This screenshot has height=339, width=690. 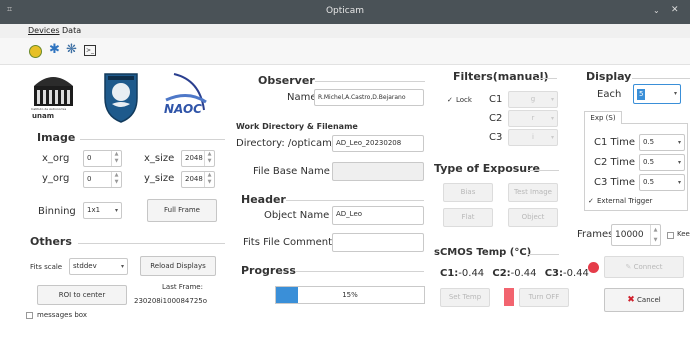 I want to click on x-size-label: x_size, so click(x=159, y=158).